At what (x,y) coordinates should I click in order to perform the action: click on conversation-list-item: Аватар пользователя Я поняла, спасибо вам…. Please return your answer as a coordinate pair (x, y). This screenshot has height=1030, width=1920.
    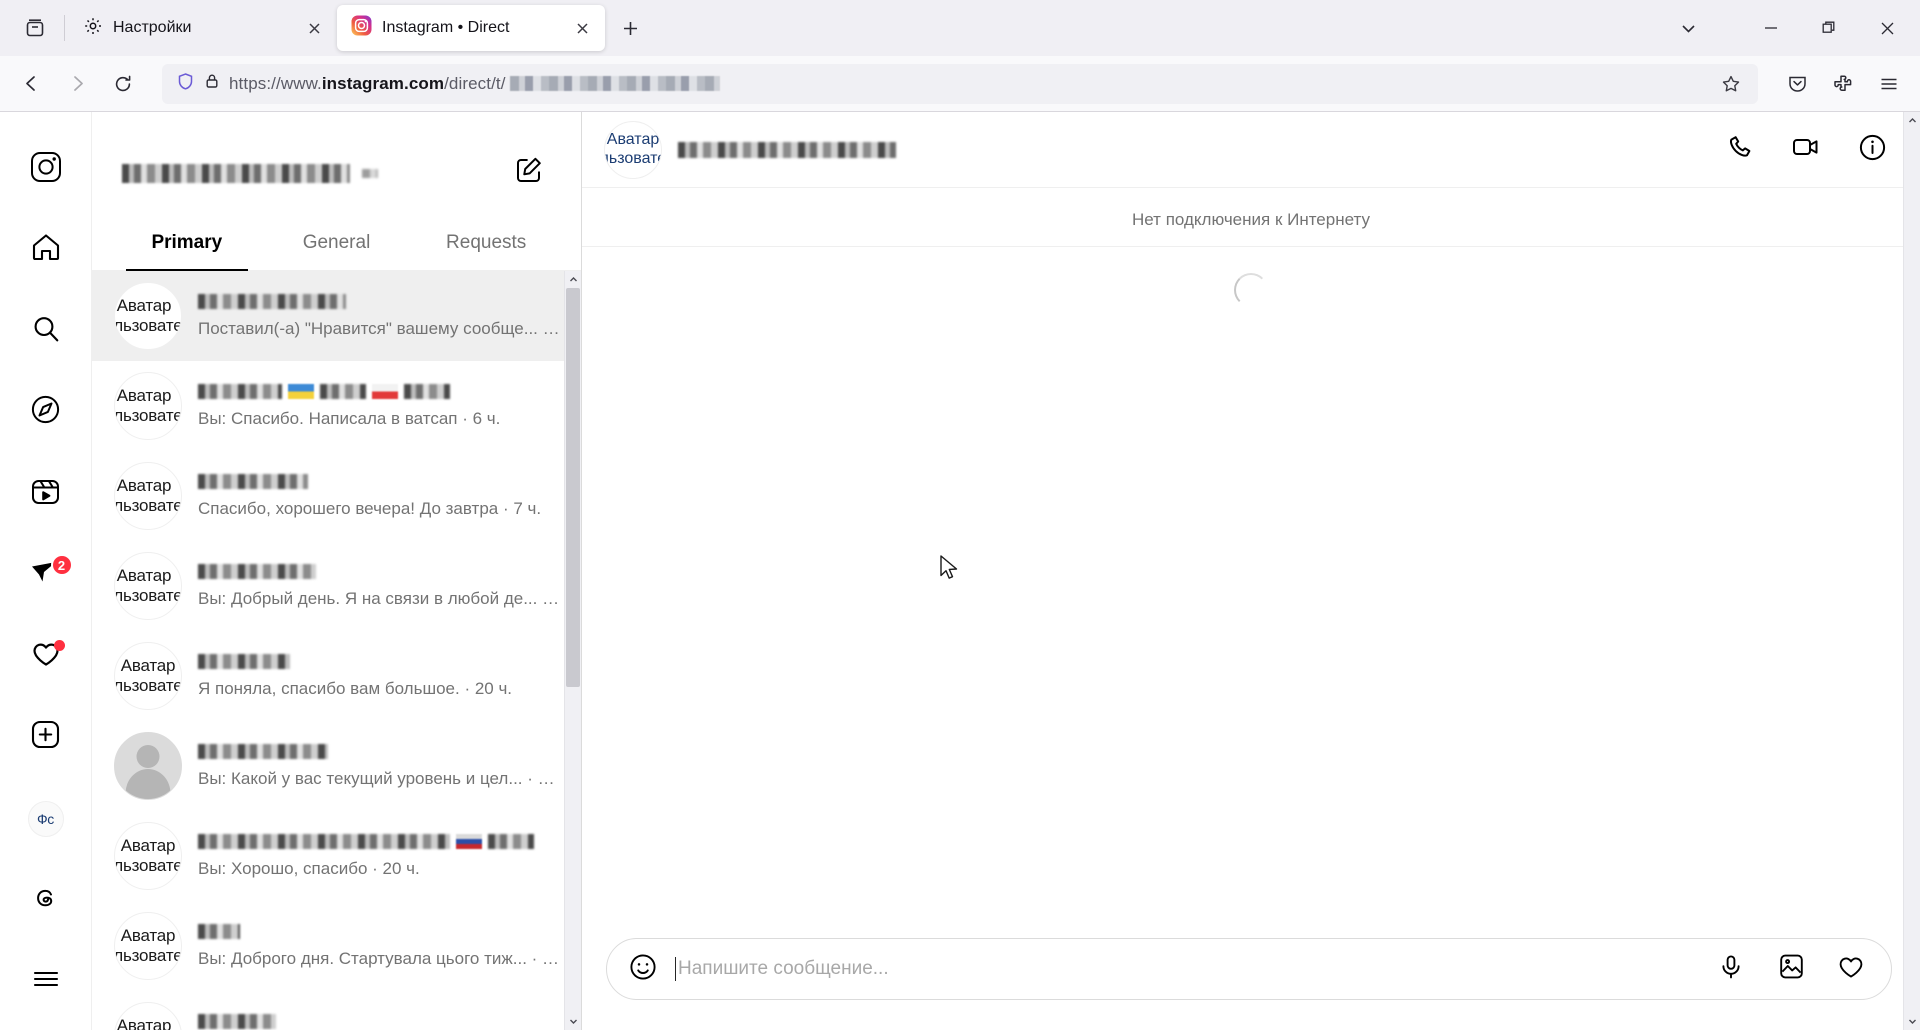
    Looking at the image, I should click on (336, 676).